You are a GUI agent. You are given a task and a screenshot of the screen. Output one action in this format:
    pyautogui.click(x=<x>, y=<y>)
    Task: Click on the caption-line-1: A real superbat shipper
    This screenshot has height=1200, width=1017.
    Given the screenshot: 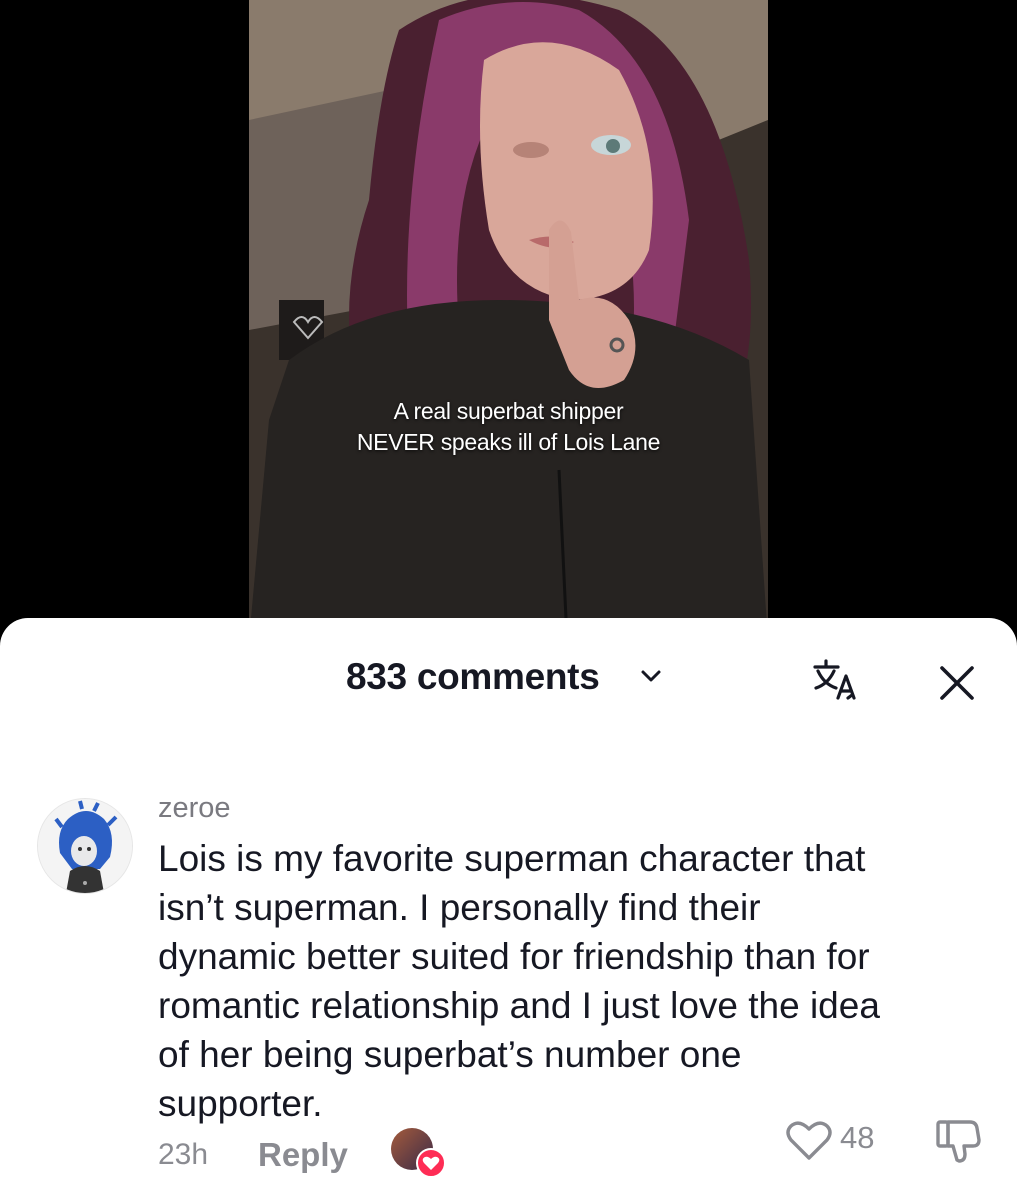 What is the action you would take?
    pyautogui.click(x=508, y=411)
    